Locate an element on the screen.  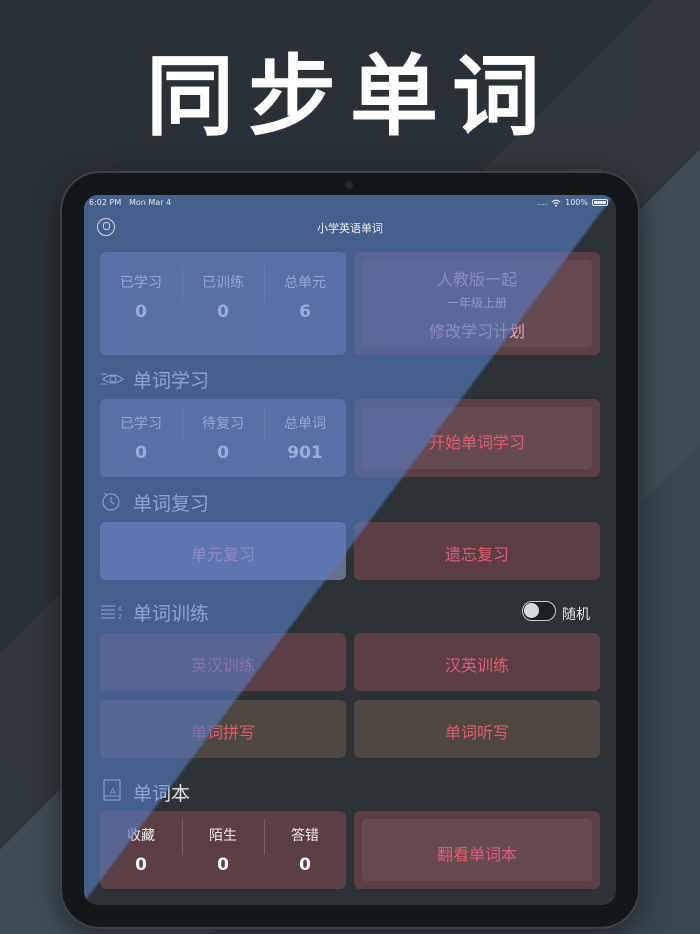
cn-en-training-button: 汉英训练 is located at coordinates (477, 662).